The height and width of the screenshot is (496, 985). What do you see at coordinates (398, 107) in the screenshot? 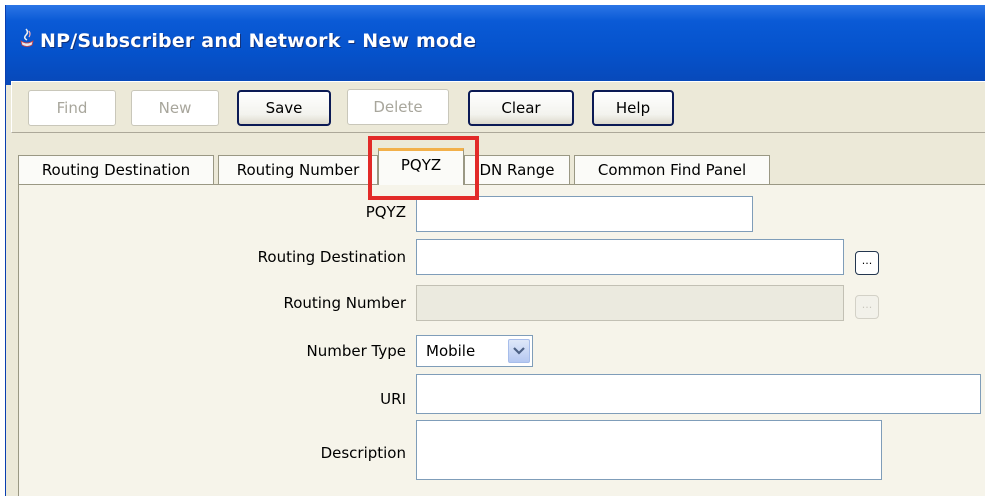
I see `delete-button: Delete` at bounding box center [398, 107].